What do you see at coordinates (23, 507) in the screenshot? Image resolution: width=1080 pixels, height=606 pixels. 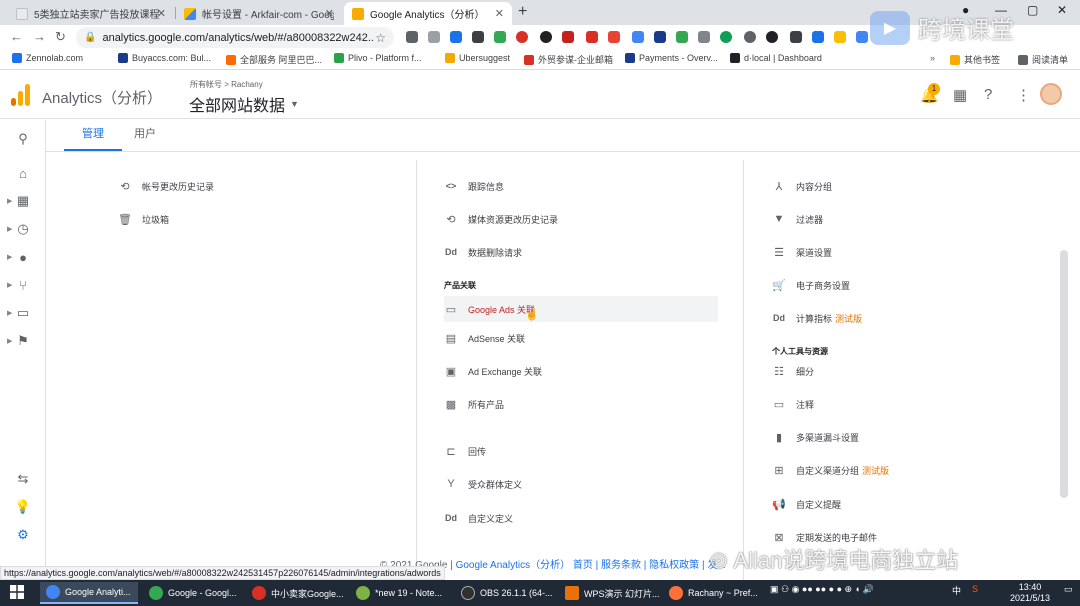 I see `discover-bulb-icon: 💡` at bounding box center [23, 507].